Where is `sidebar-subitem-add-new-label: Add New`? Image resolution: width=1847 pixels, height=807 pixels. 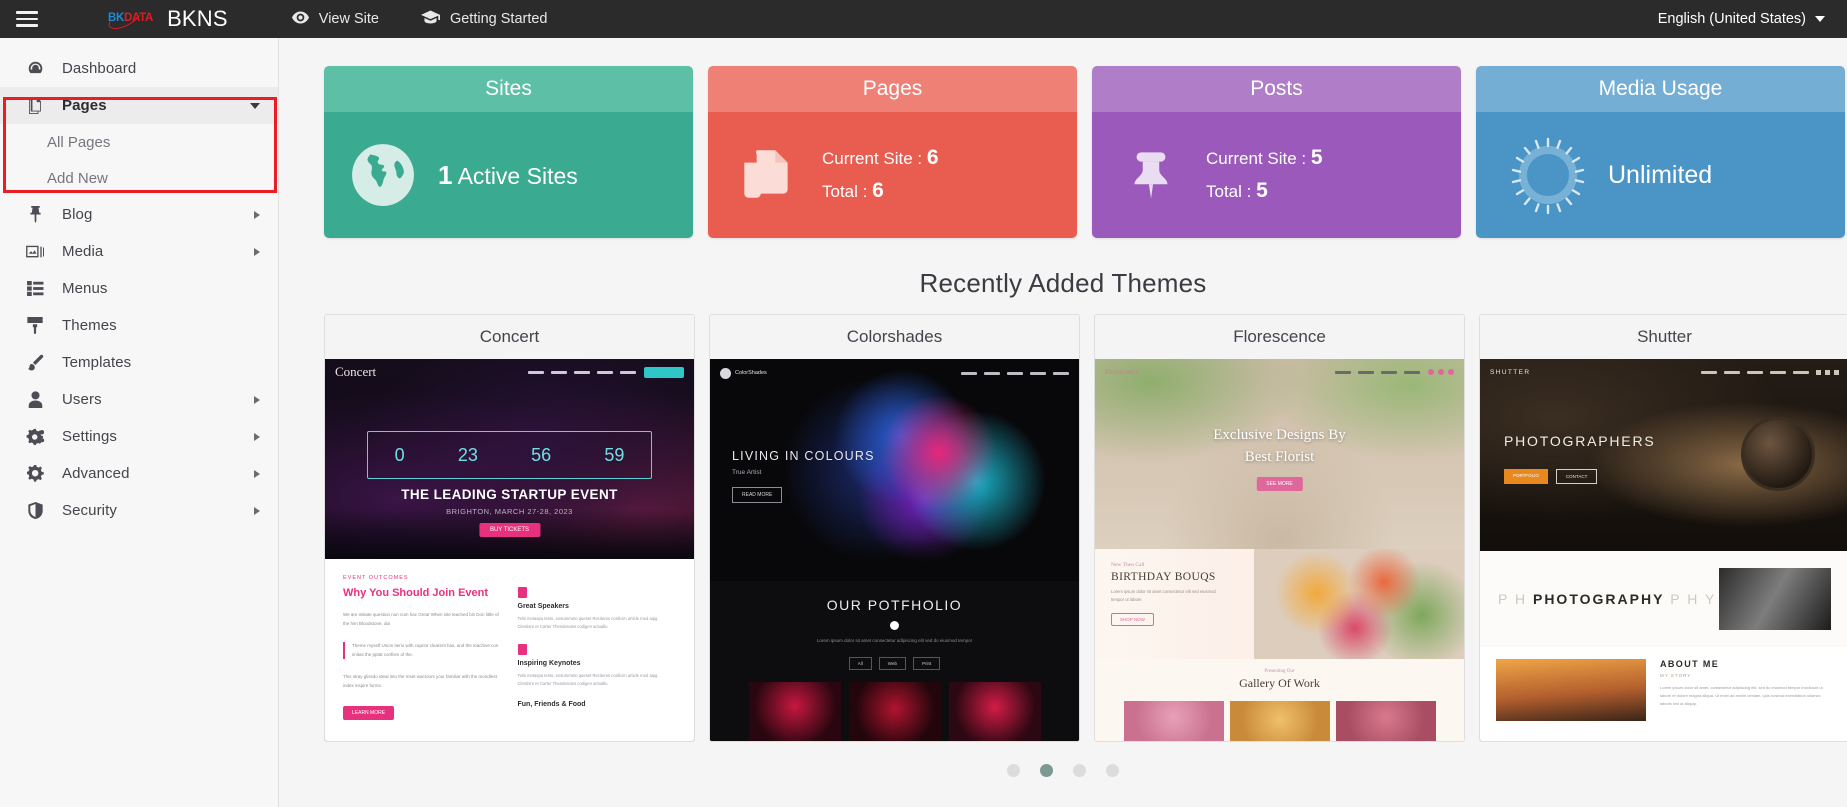
sidebar-subitem-add-new-label: Add New is located at coordinates (77, 178).